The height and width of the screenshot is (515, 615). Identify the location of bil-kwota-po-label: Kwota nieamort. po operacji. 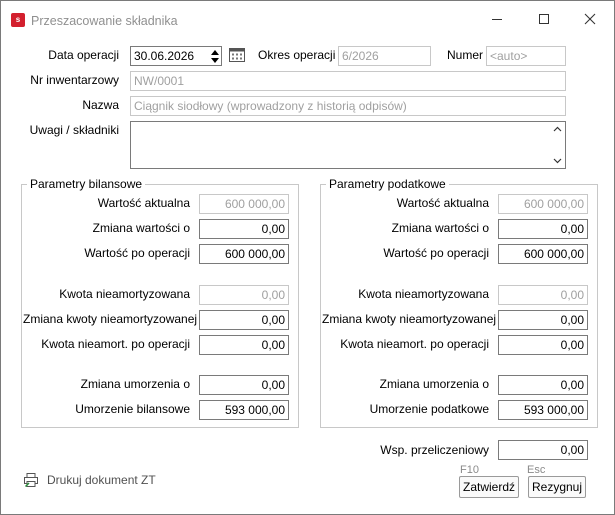
(115, 344).